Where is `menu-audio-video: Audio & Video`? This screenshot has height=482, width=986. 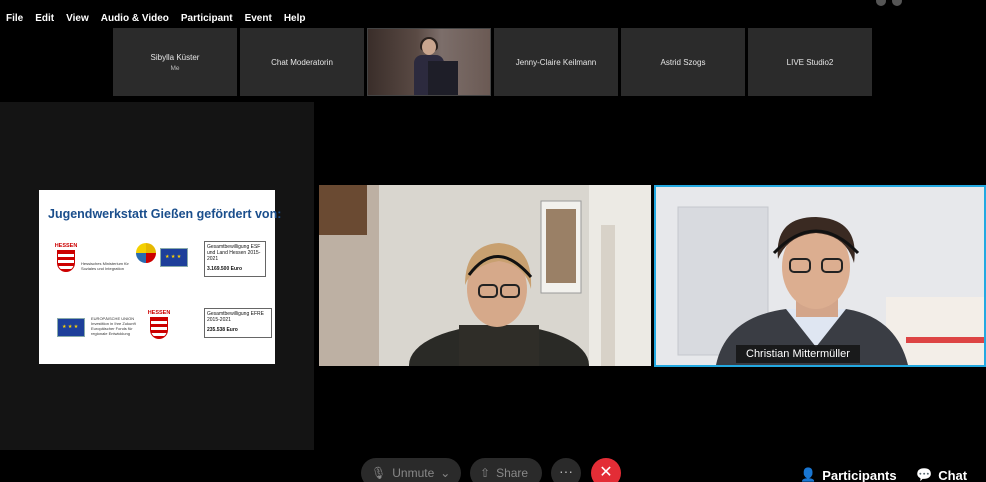 menu-audio-video: Audio & Video is located at coordinates (135, 19).